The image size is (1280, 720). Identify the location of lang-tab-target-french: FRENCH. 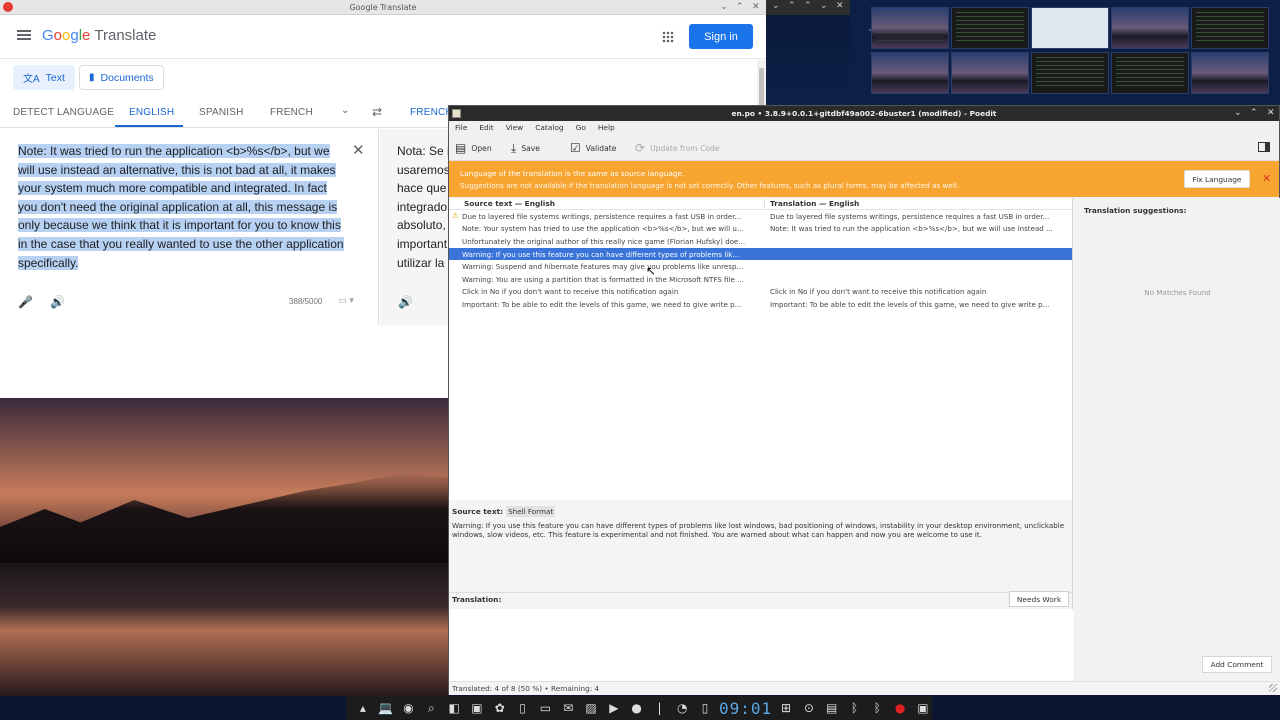
(431, 112).